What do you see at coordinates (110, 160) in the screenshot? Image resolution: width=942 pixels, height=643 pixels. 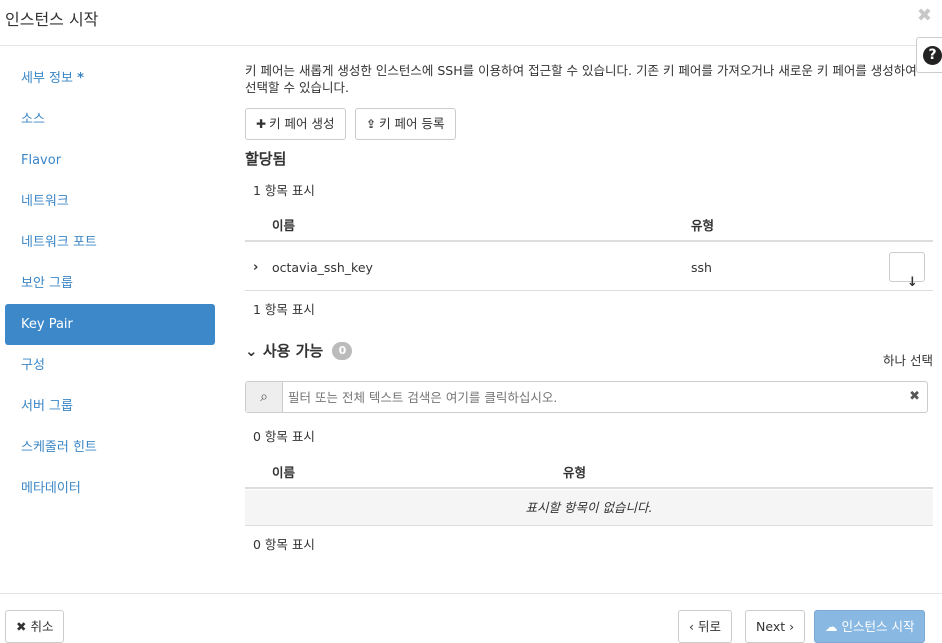 I see `sidebar-item-flavor: Flavor` at bounding box center [110, 160].